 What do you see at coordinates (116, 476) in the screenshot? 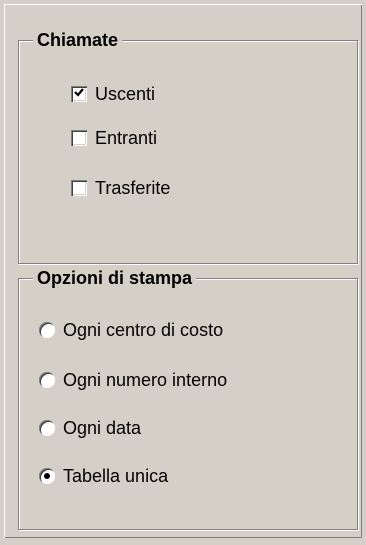
I see `radio-label: Tabella unica` at bounding box center [116, 476].